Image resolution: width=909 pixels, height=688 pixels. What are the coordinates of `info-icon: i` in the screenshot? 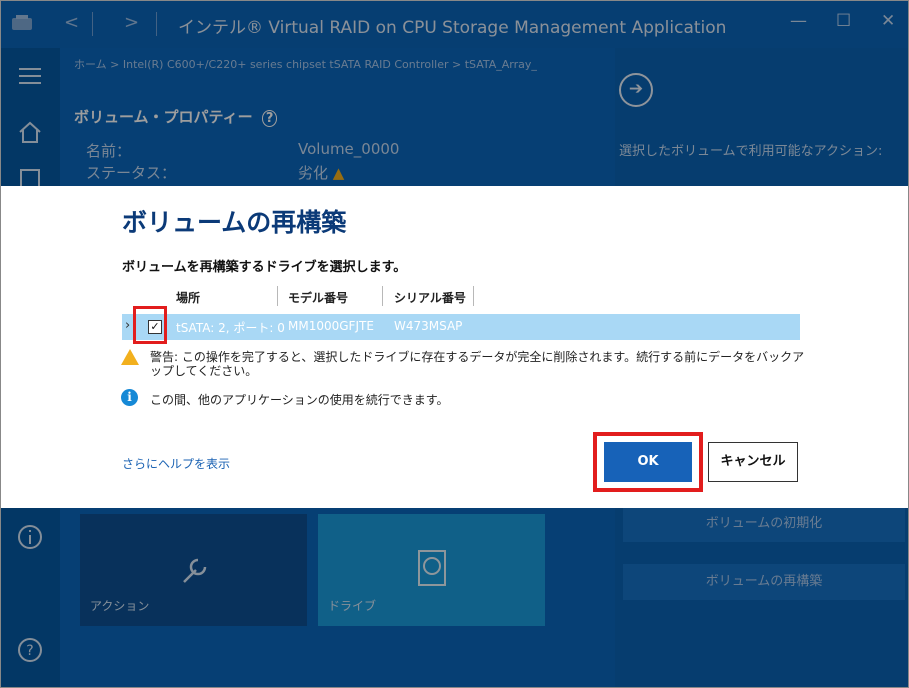 It's located at (129, 397).